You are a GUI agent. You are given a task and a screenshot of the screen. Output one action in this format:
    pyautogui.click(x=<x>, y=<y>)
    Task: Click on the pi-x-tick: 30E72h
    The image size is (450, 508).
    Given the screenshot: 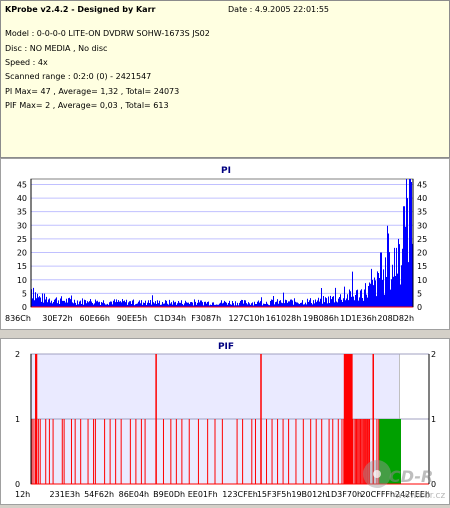 What is the action you would take?
    pyautogui.click(x=57, y=318)
    